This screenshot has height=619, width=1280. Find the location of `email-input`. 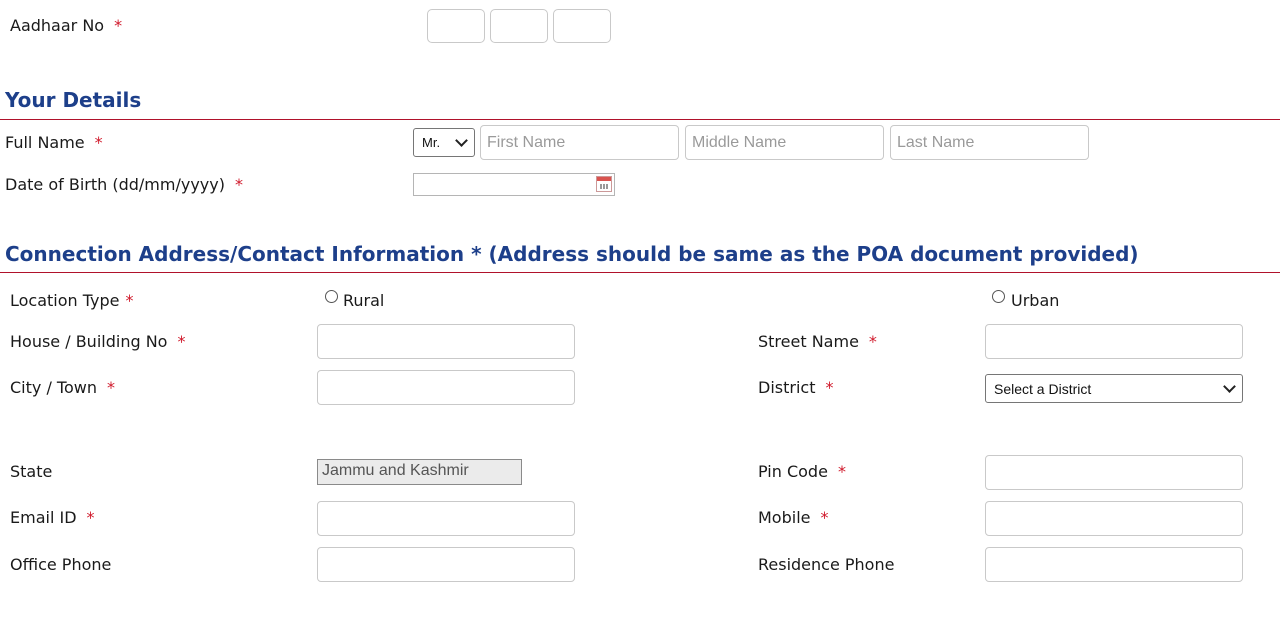

email-input is located at coordinates (446, 518).